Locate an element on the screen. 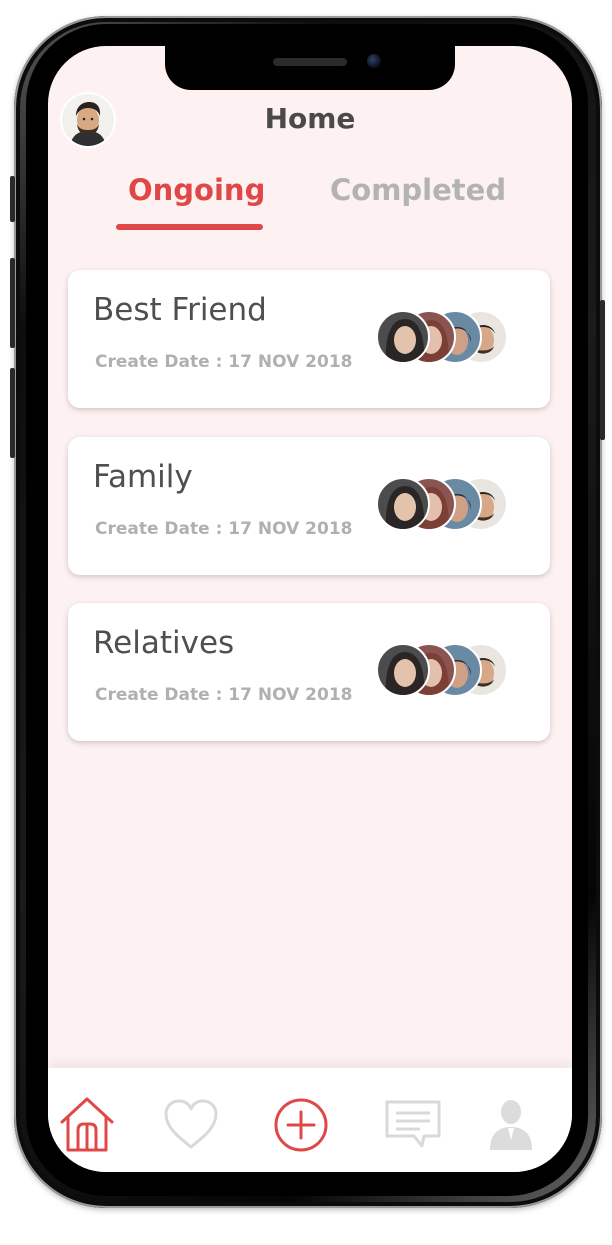 This screenshot has height=1245, width=612. volume-up-button is located at coordinates (12, 303).